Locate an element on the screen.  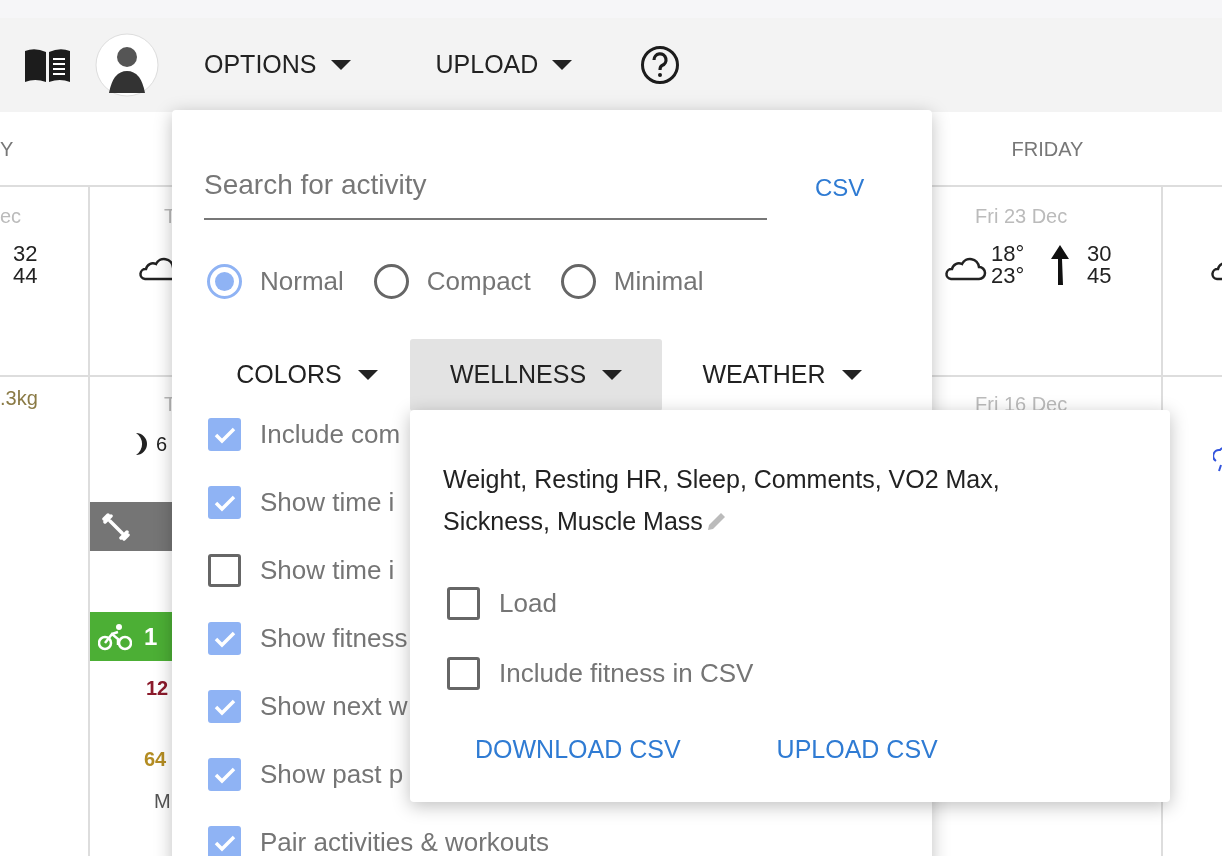
load-value: 12 is located at coordinates (157, 688).